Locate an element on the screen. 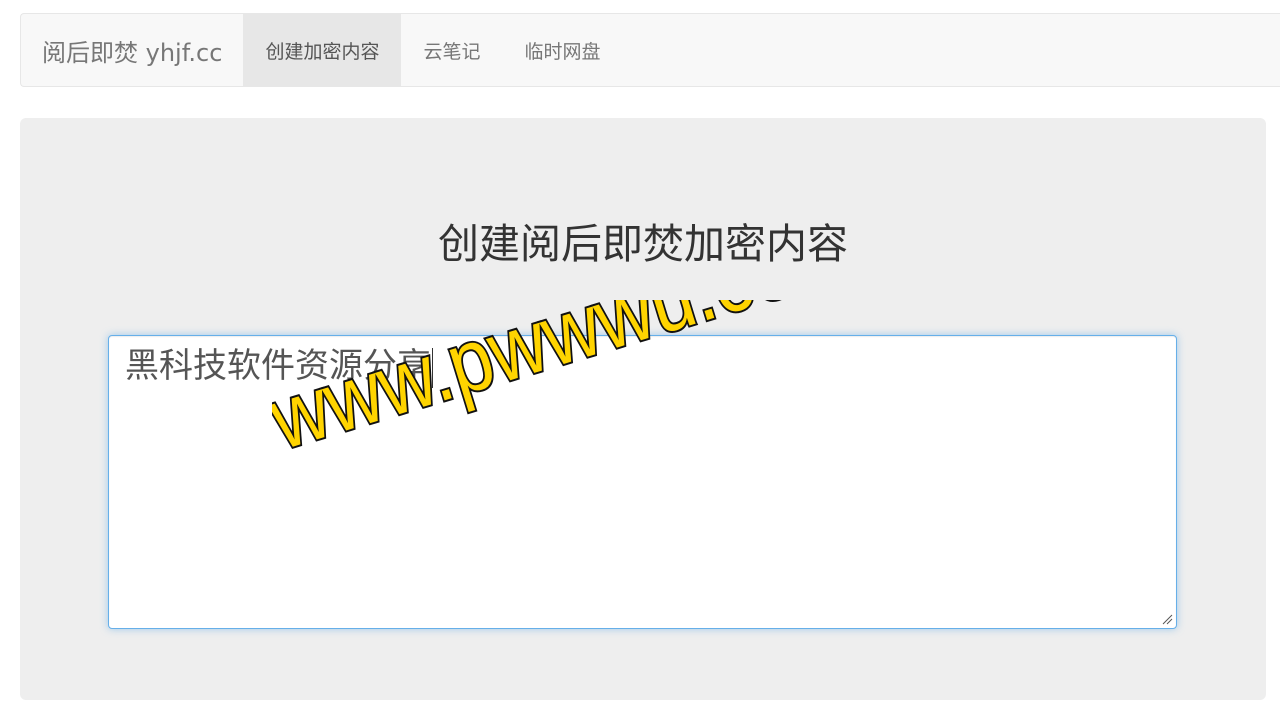 Image resolution: width=1280 pixels, height=713 pixels. resize-handle-icon is located at coordinates (1167, 619).